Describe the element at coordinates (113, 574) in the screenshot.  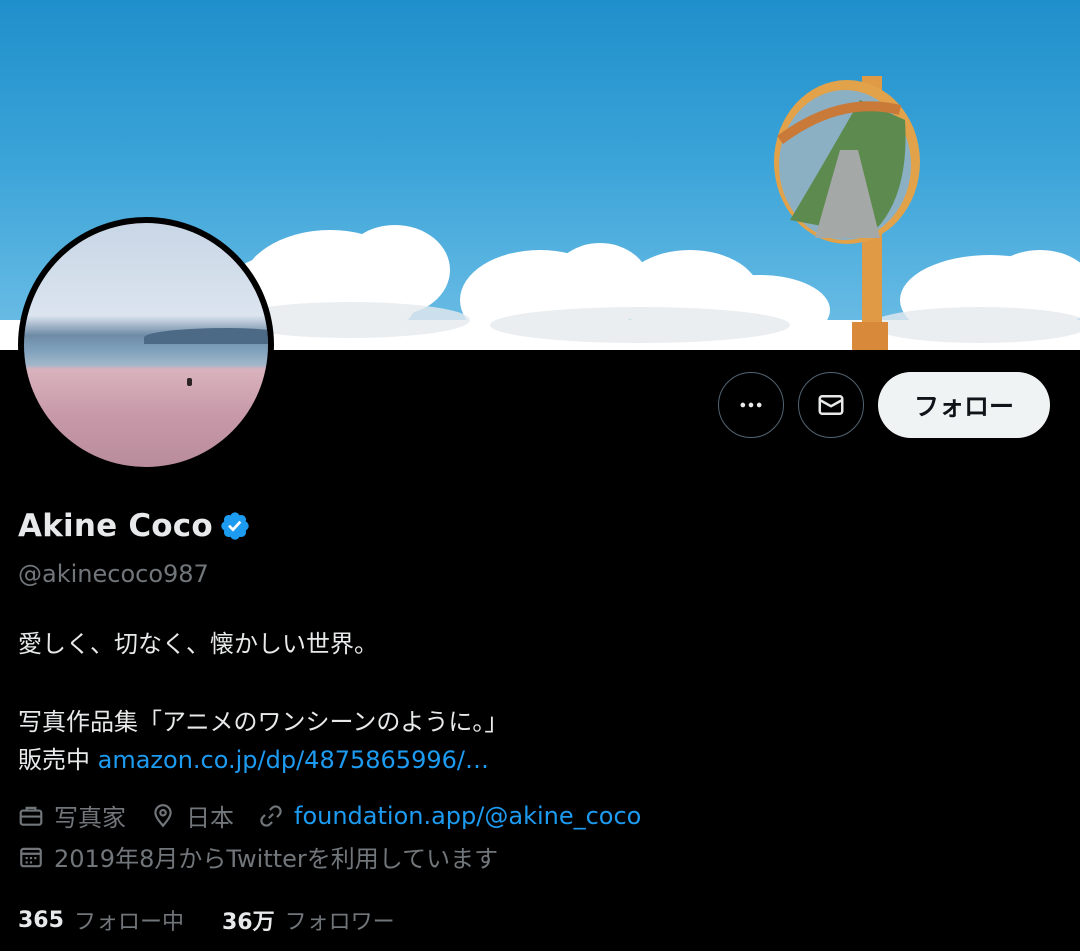
I see `profile-handle: @akinecoco987` at that location.